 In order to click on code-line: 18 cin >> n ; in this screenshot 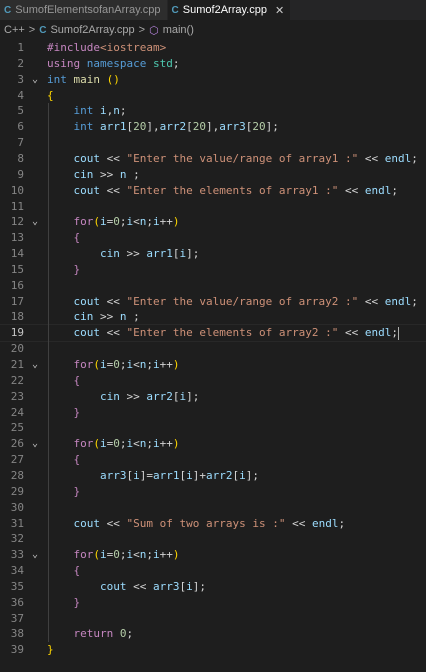, I will do `click(213, 317)`.